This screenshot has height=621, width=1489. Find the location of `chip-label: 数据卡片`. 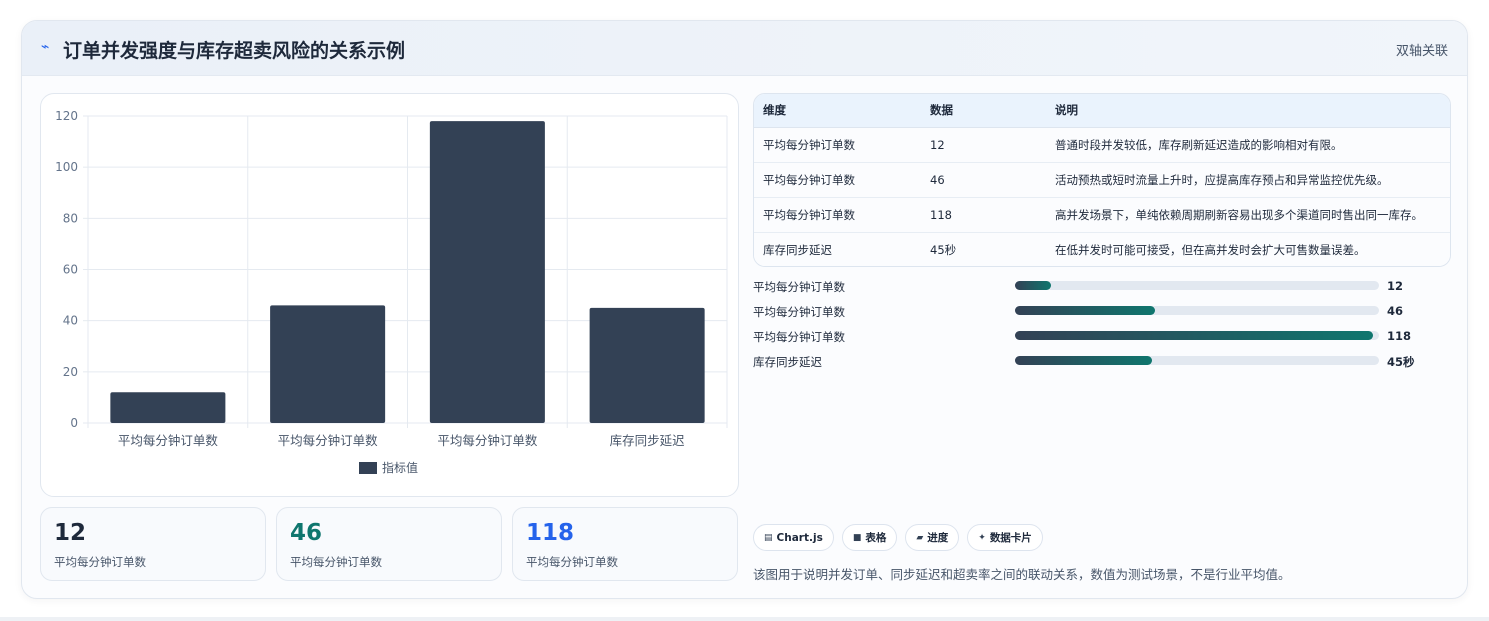

chip-label: 数据卡片 is located at coordinates (1010, 538).